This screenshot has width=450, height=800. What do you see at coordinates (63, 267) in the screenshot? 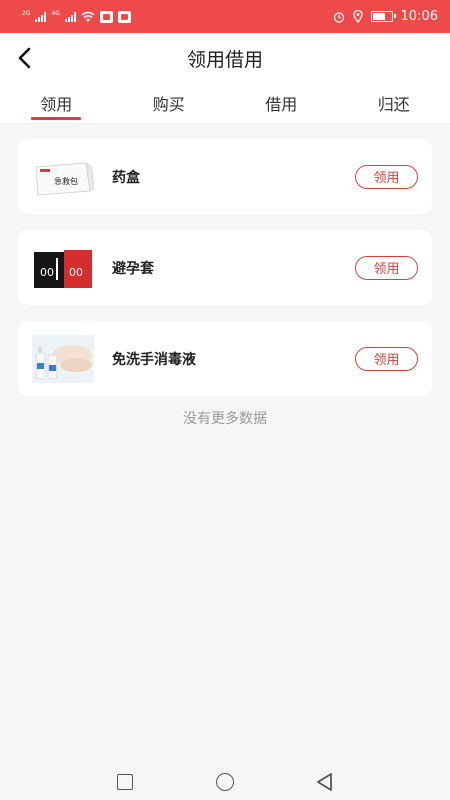
I see `condom-pack-image: 00 00` at bounding box center [63, 267].